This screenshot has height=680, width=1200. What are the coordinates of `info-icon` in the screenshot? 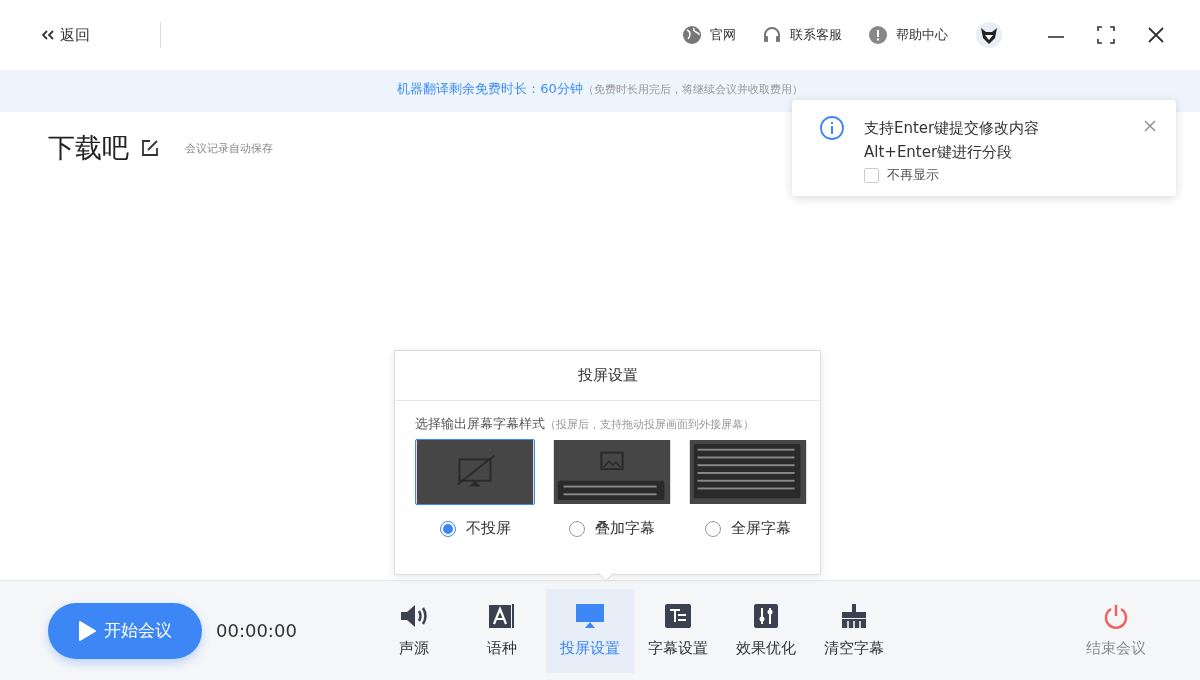 It's located at (832, 128).